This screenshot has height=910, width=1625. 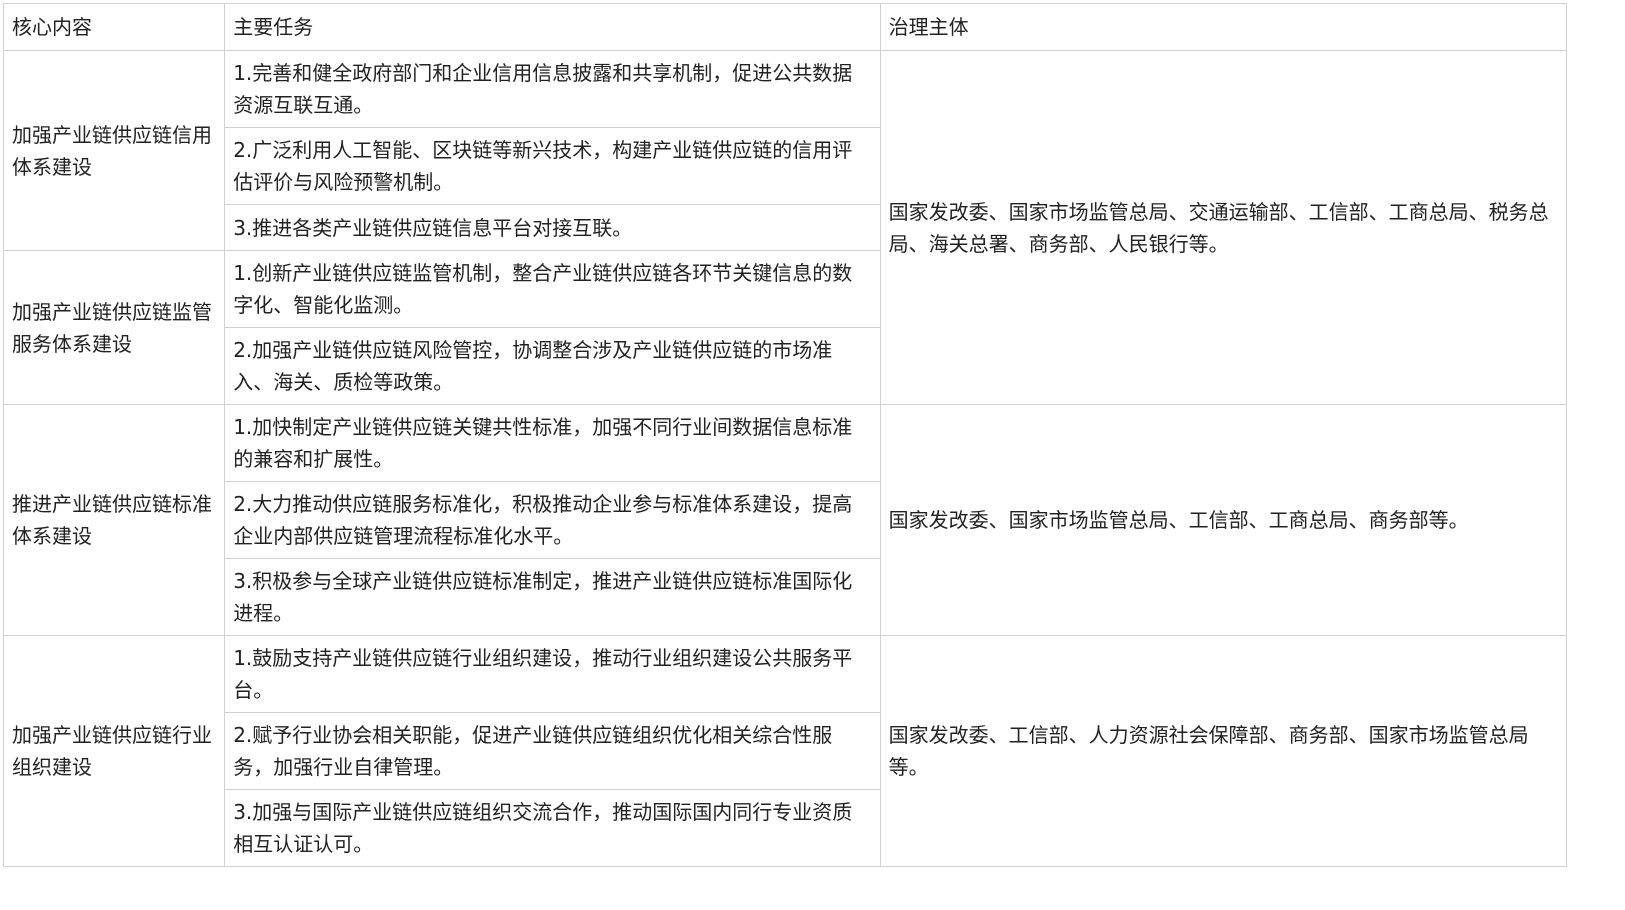 What do you see at coordinates (1223, 751) in the screenshot?
I see `governance-body-cell: 国家发改委、工信部、人力资源社会保障部、商务部、国家市场监管总局等。` at bounding box center [1223, 751].